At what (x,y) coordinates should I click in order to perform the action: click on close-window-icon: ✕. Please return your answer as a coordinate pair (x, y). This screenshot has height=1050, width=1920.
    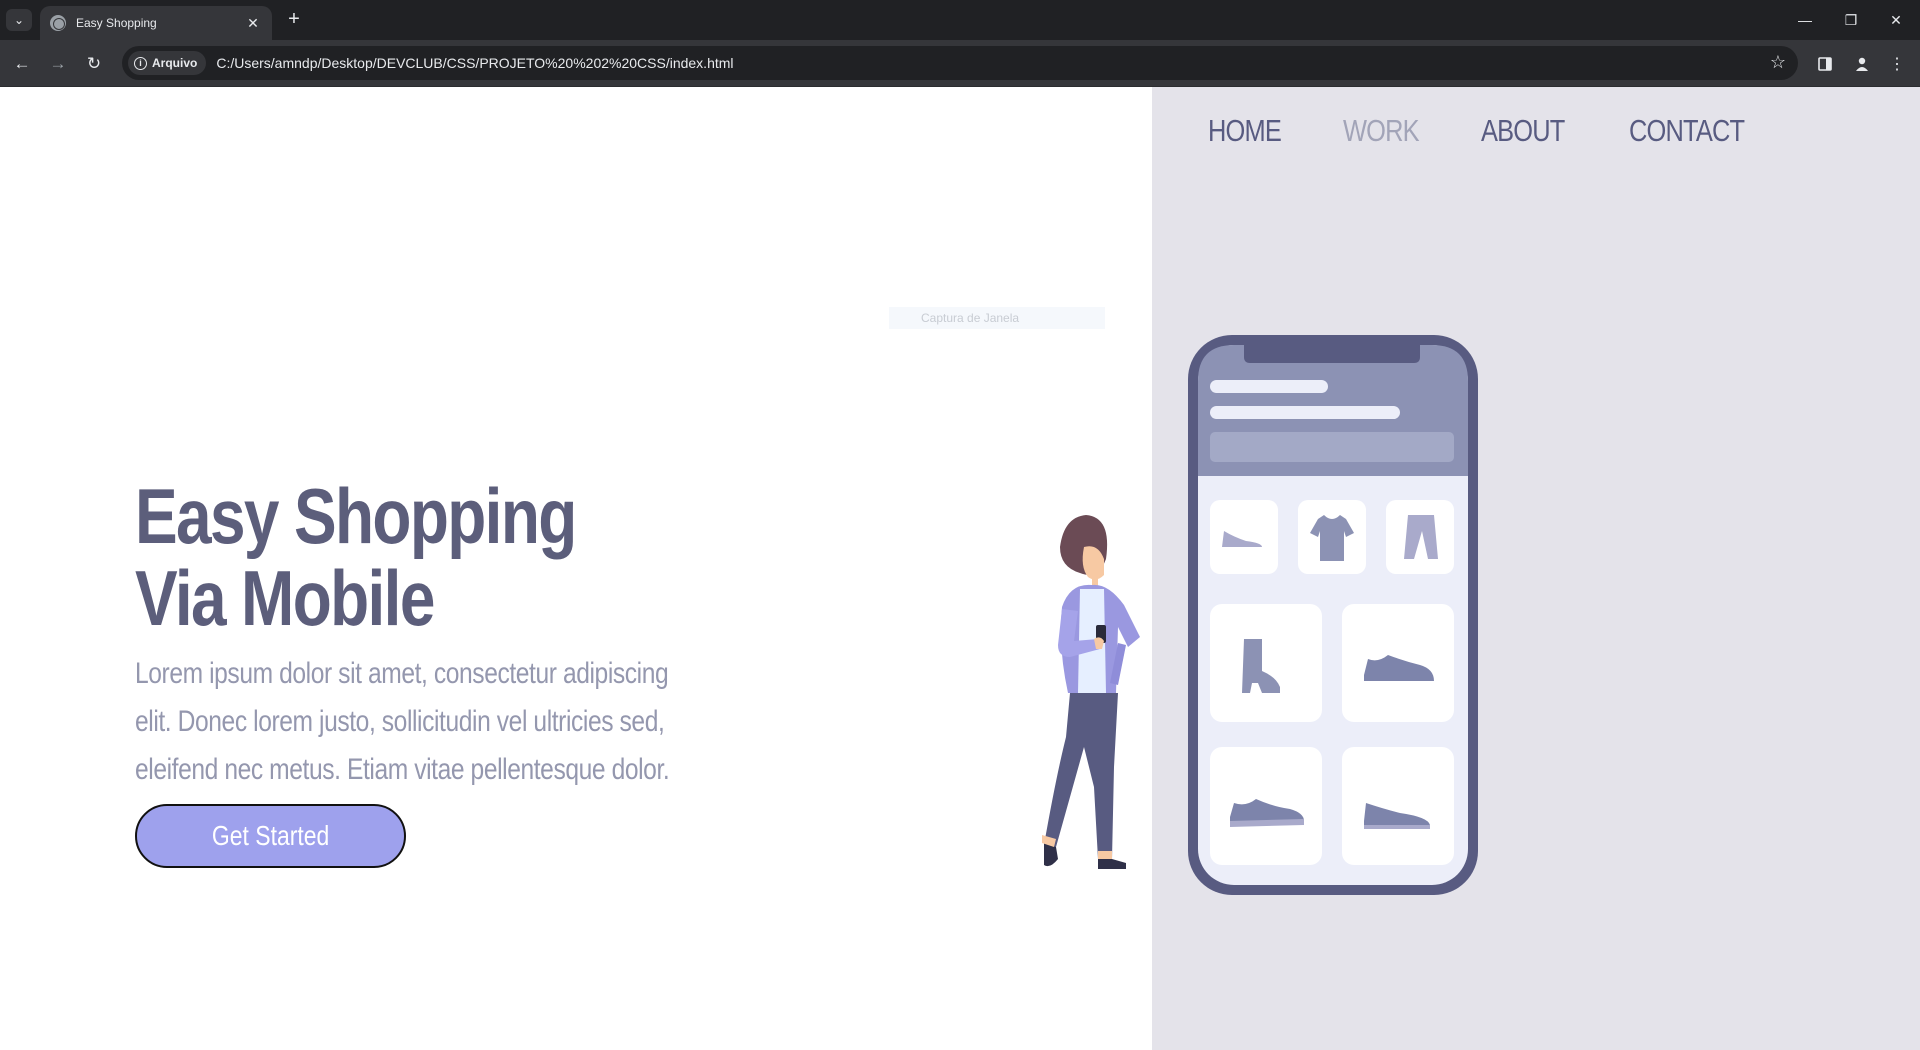
    Looking at the image, I should click on (1896, 20).